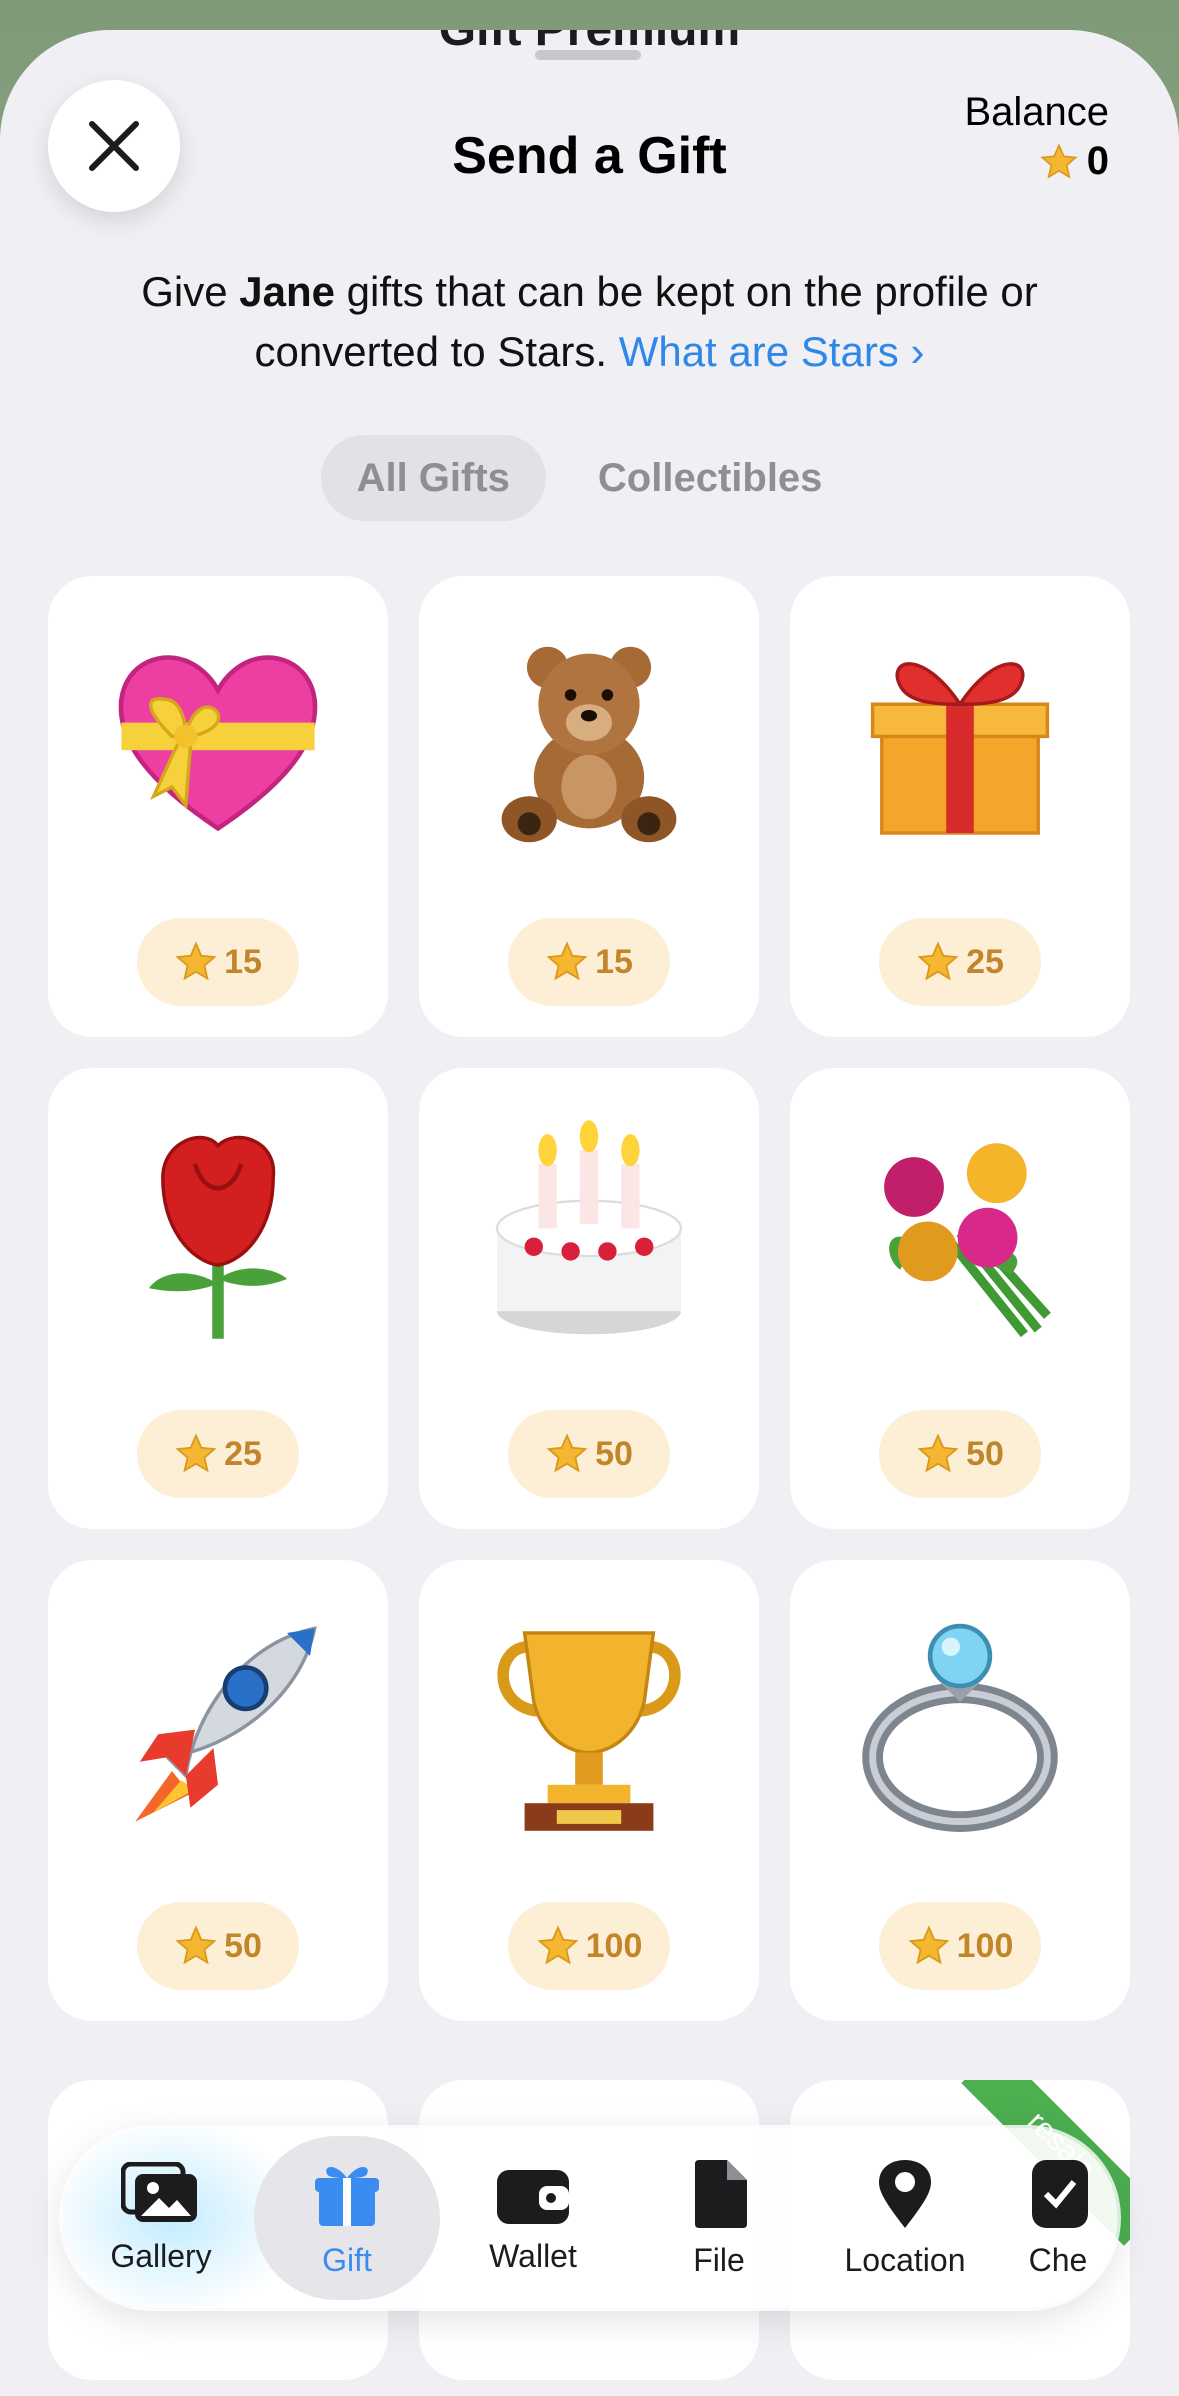 The image size is (1179, 2396). I want to click on tab-checklist: Che, so click(1058, 2218).